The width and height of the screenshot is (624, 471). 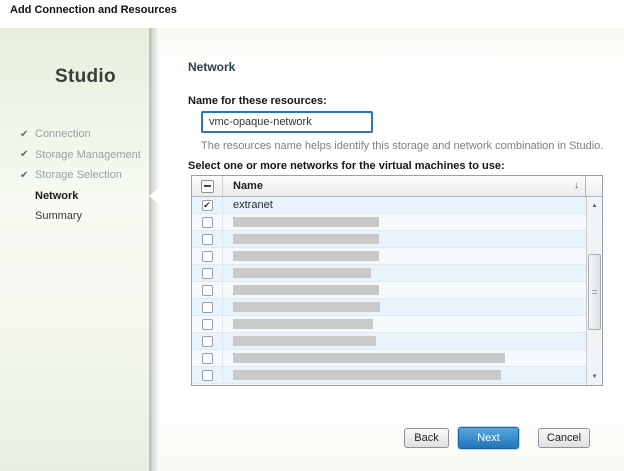 What do you see at coordinates (248, 186) in the screenshot?
I see `name-column-header: Name` at bounding box center [248, 186].